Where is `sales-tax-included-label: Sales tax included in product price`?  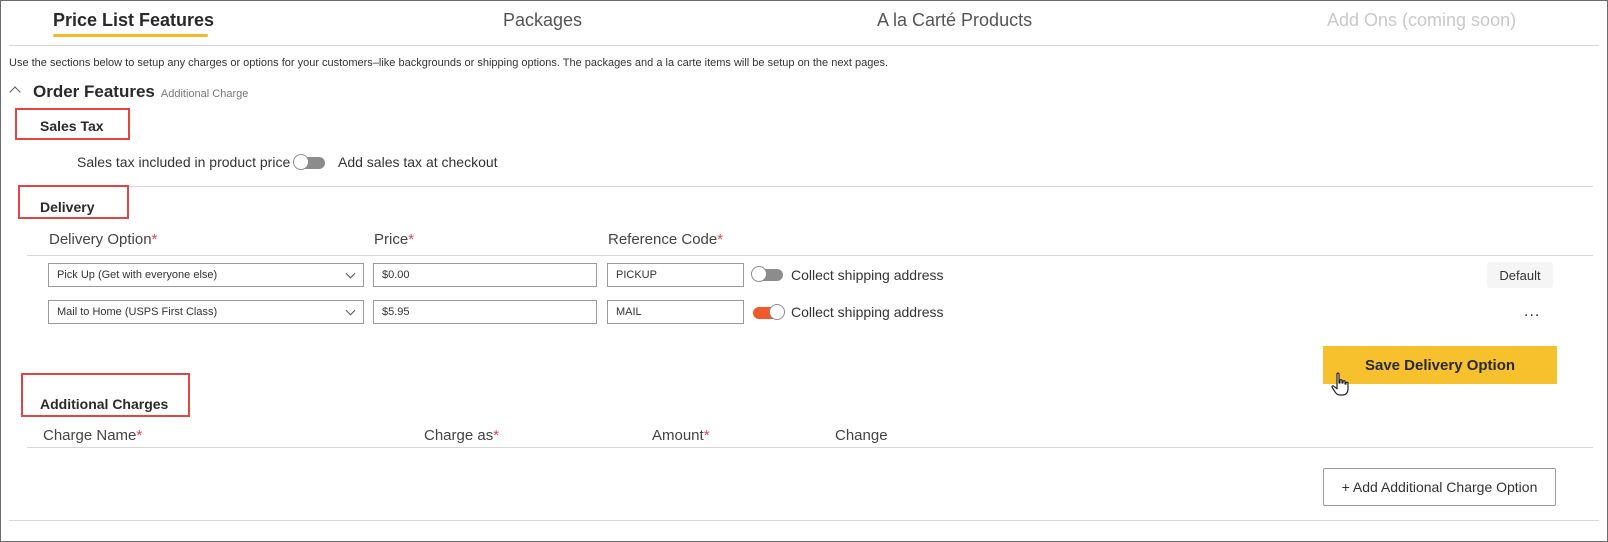
sales-tax-included-label: Sales tax included in product price is located at coordinates (184, 162).